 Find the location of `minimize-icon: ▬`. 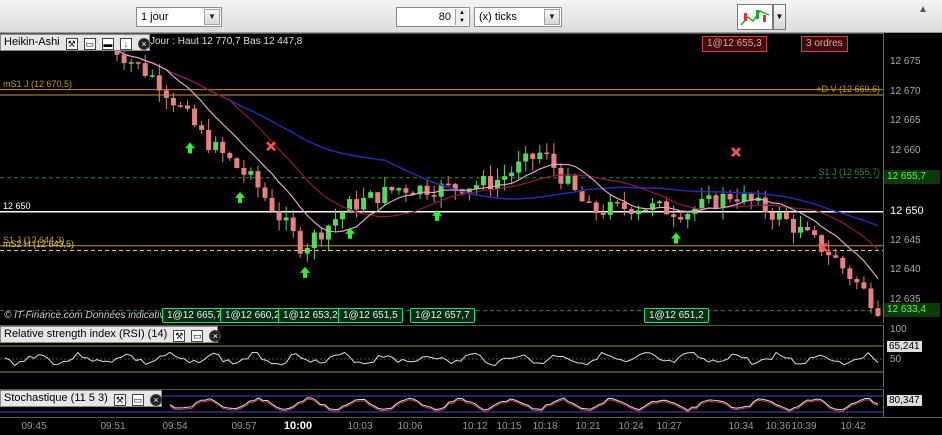

minimize-icon: ▬ is located at coordinates (107, 44).